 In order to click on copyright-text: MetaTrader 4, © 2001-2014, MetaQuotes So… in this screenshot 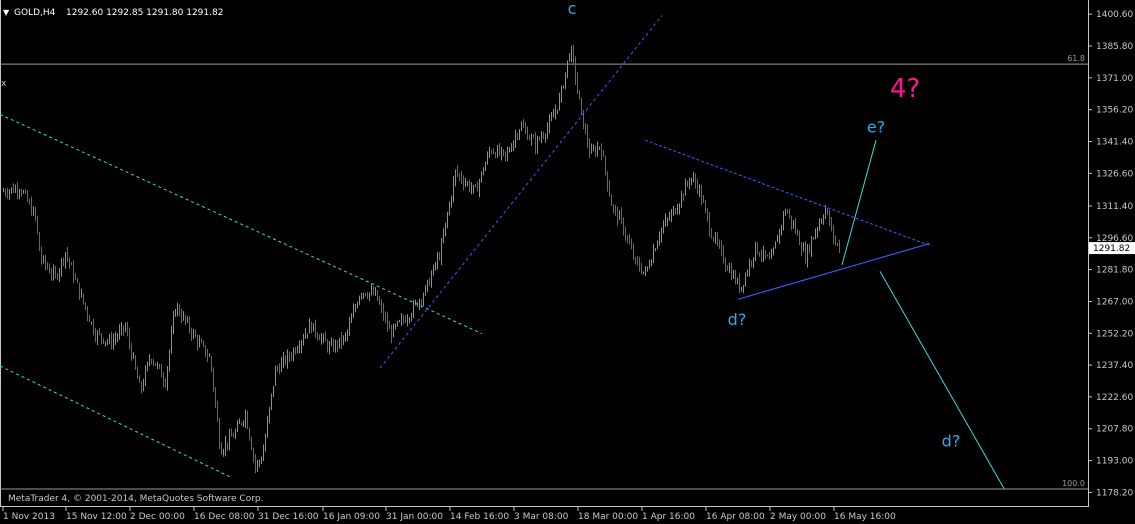, I will do `click(136, 499)`.